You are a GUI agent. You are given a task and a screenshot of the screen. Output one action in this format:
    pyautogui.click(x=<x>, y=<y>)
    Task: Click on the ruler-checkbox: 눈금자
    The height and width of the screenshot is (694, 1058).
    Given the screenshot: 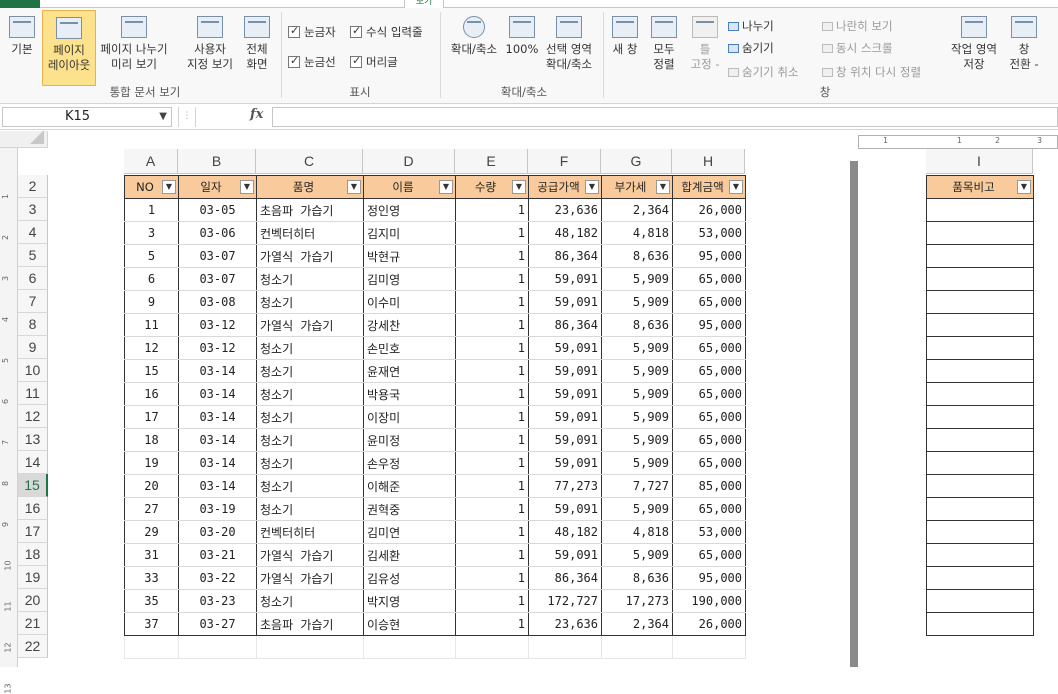 What is the action you would take?
    pyautogui.click(x=312, y=32)
    